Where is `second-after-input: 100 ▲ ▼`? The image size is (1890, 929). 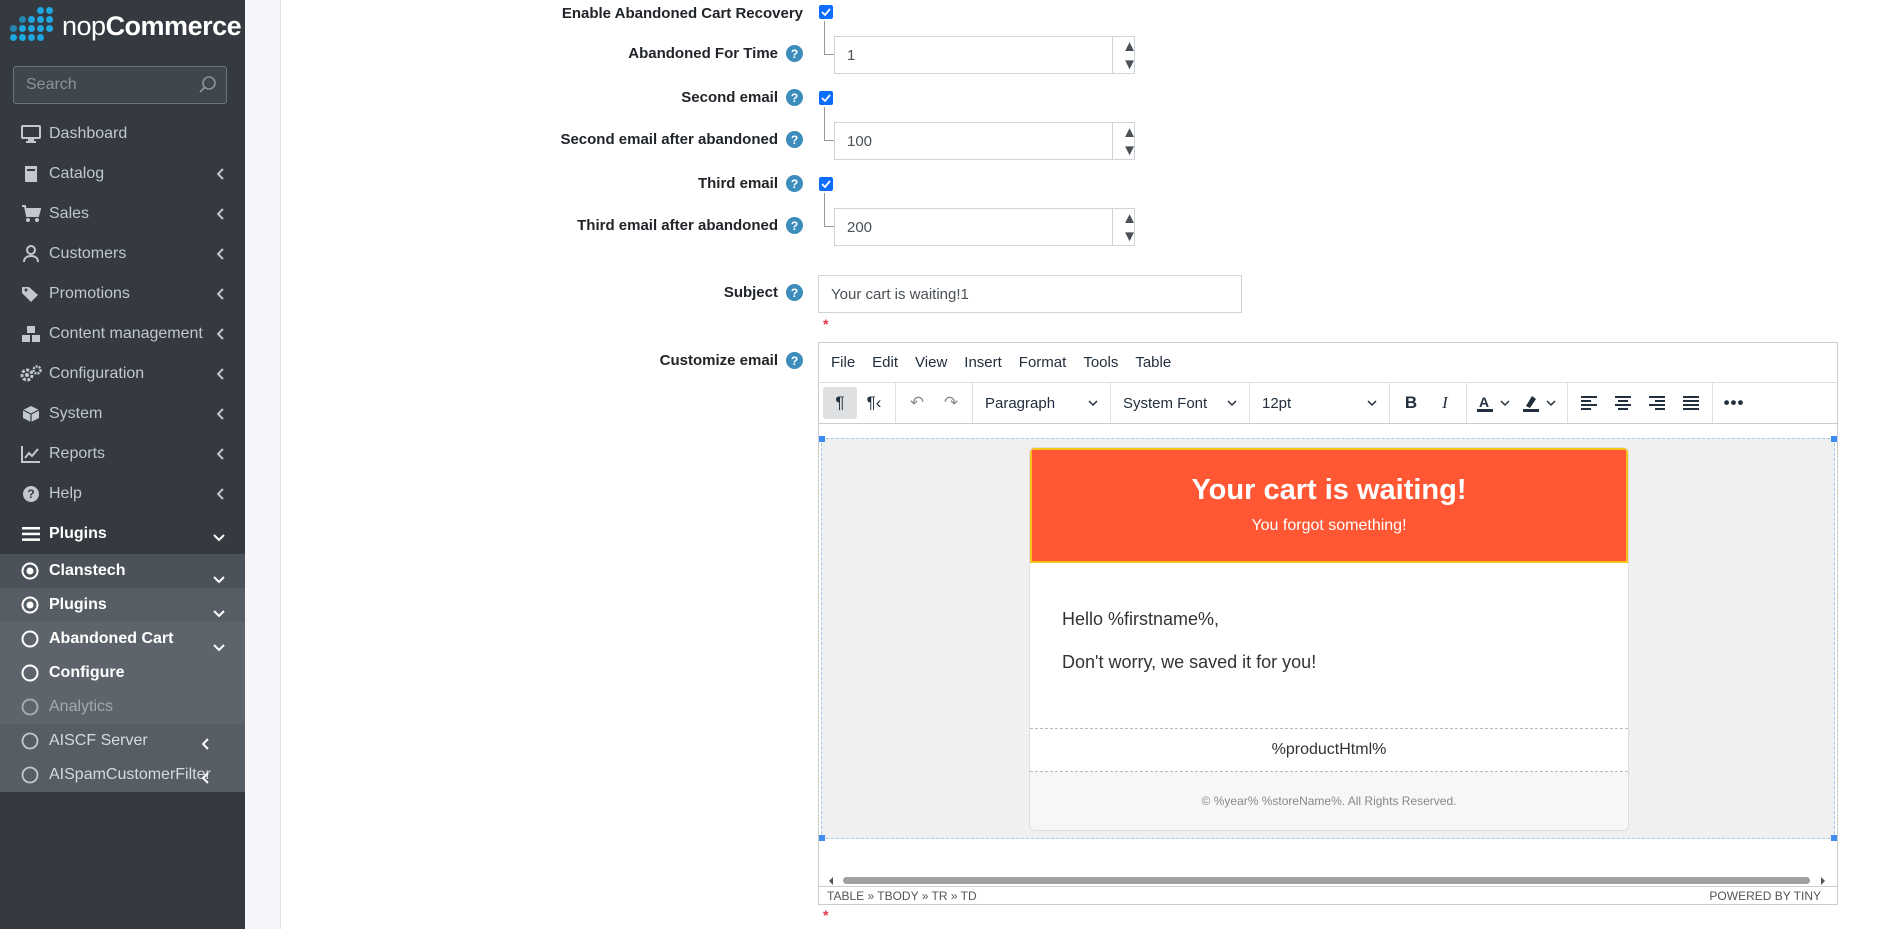
second-after-input: 100 ▲ ▼ is located at coordinates (985, 141).